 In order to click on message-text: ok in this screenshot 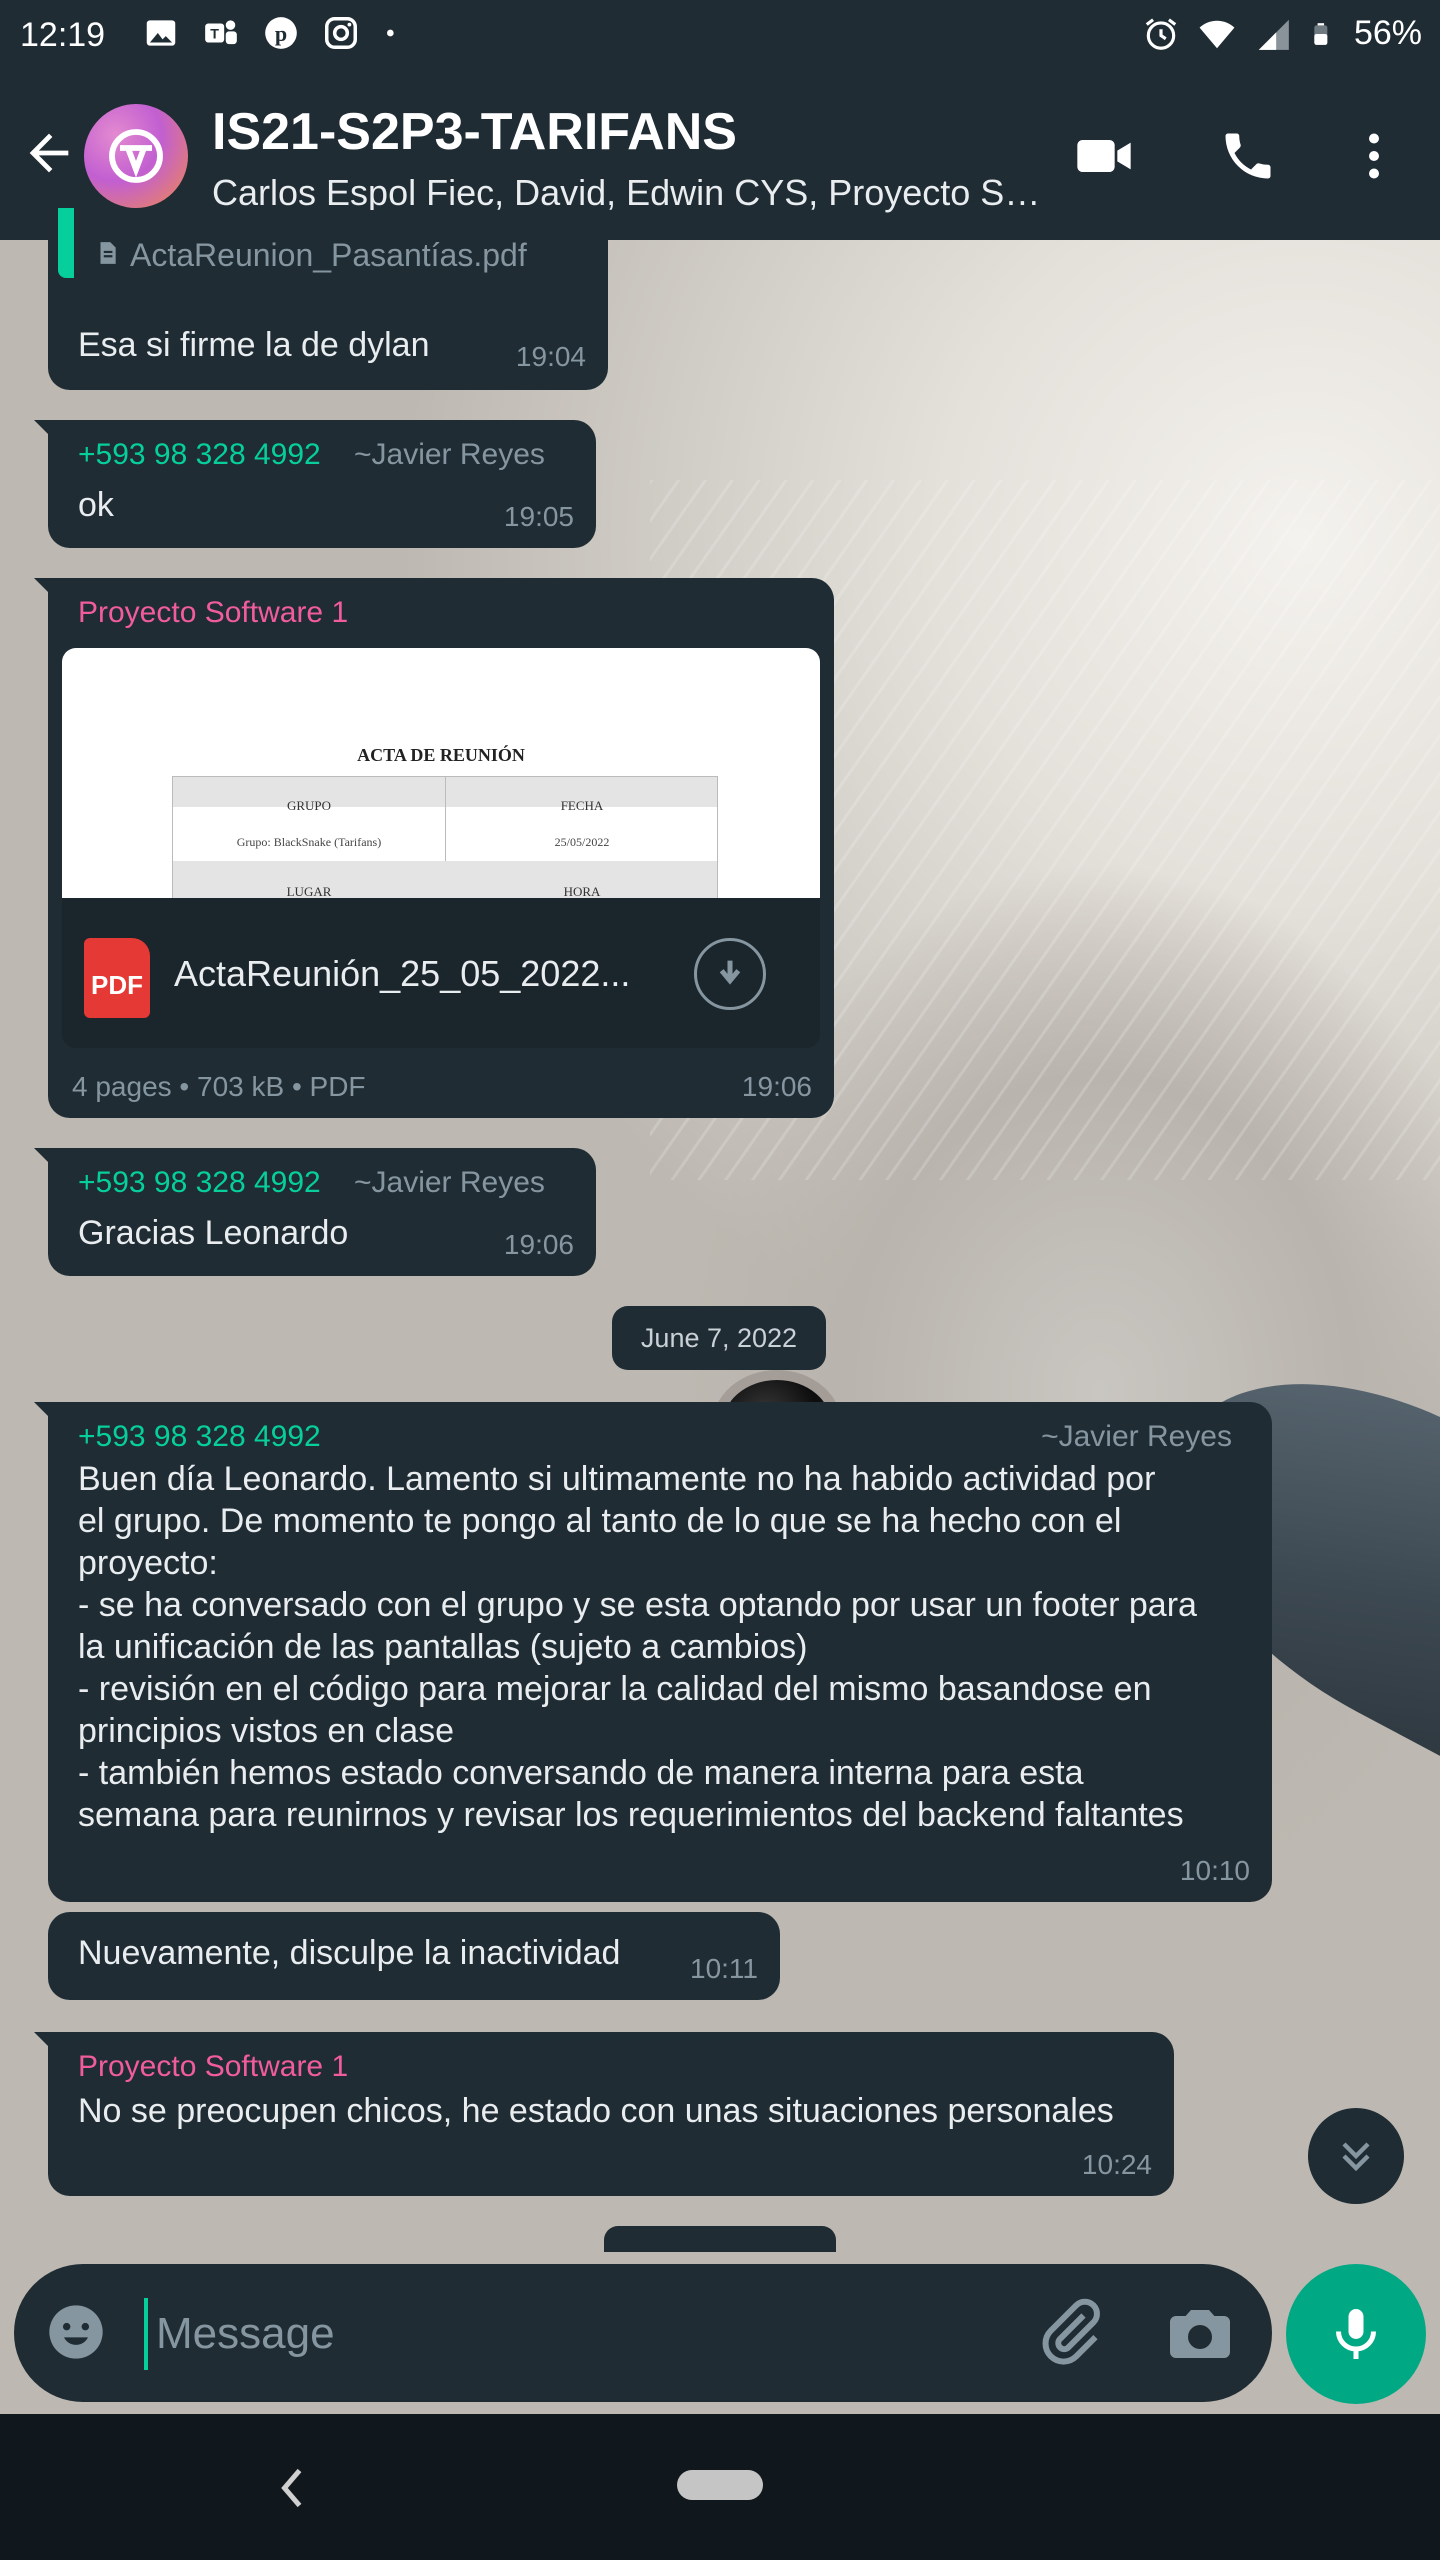, I will do `click(96, 505)`.